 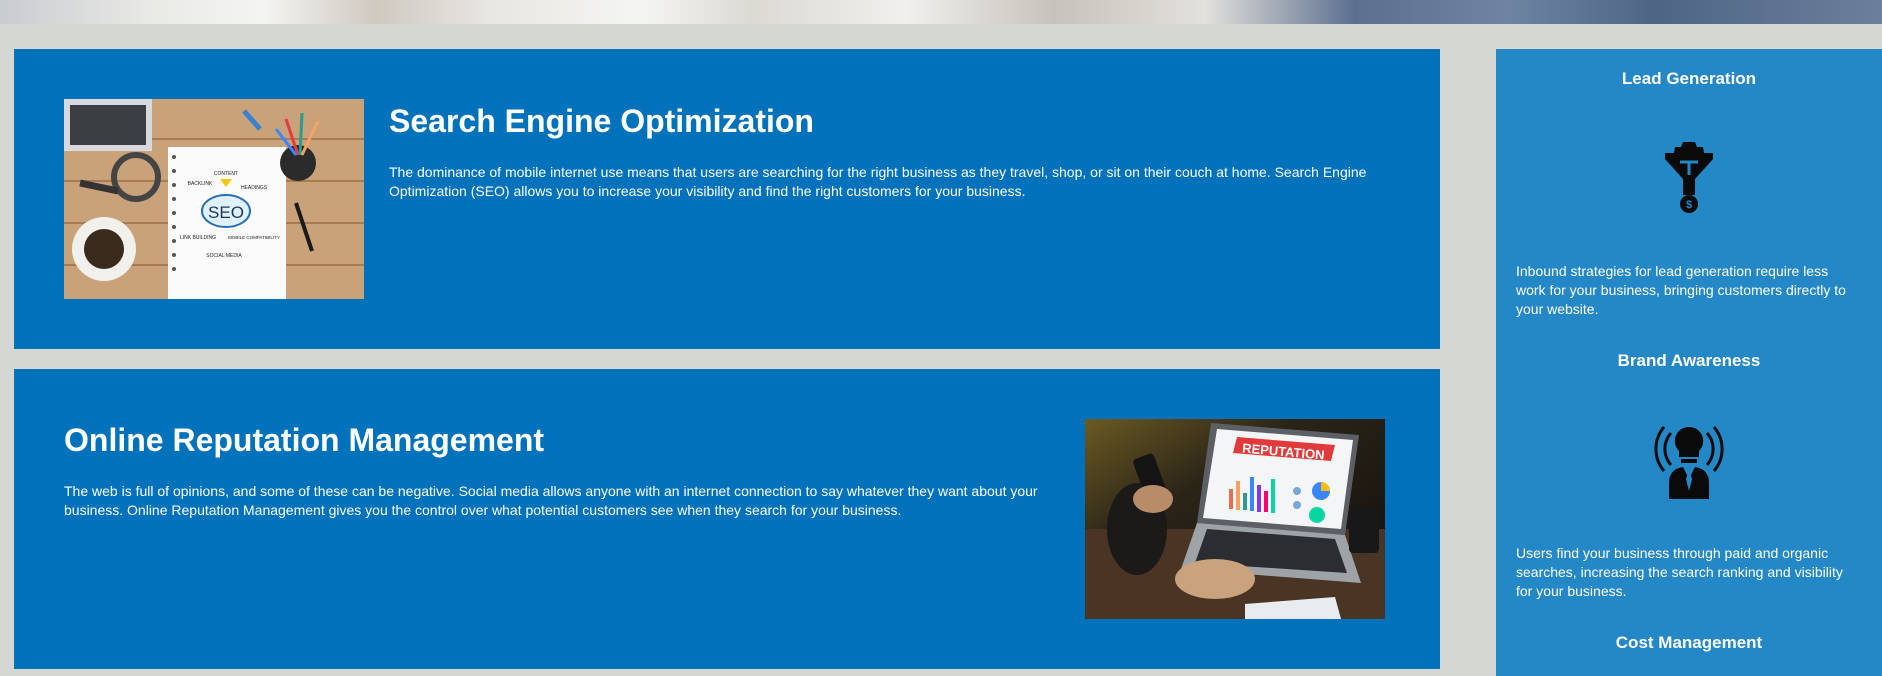 I want to click on seo-label-headings: HEADINGS, so click(x=254, y=188).